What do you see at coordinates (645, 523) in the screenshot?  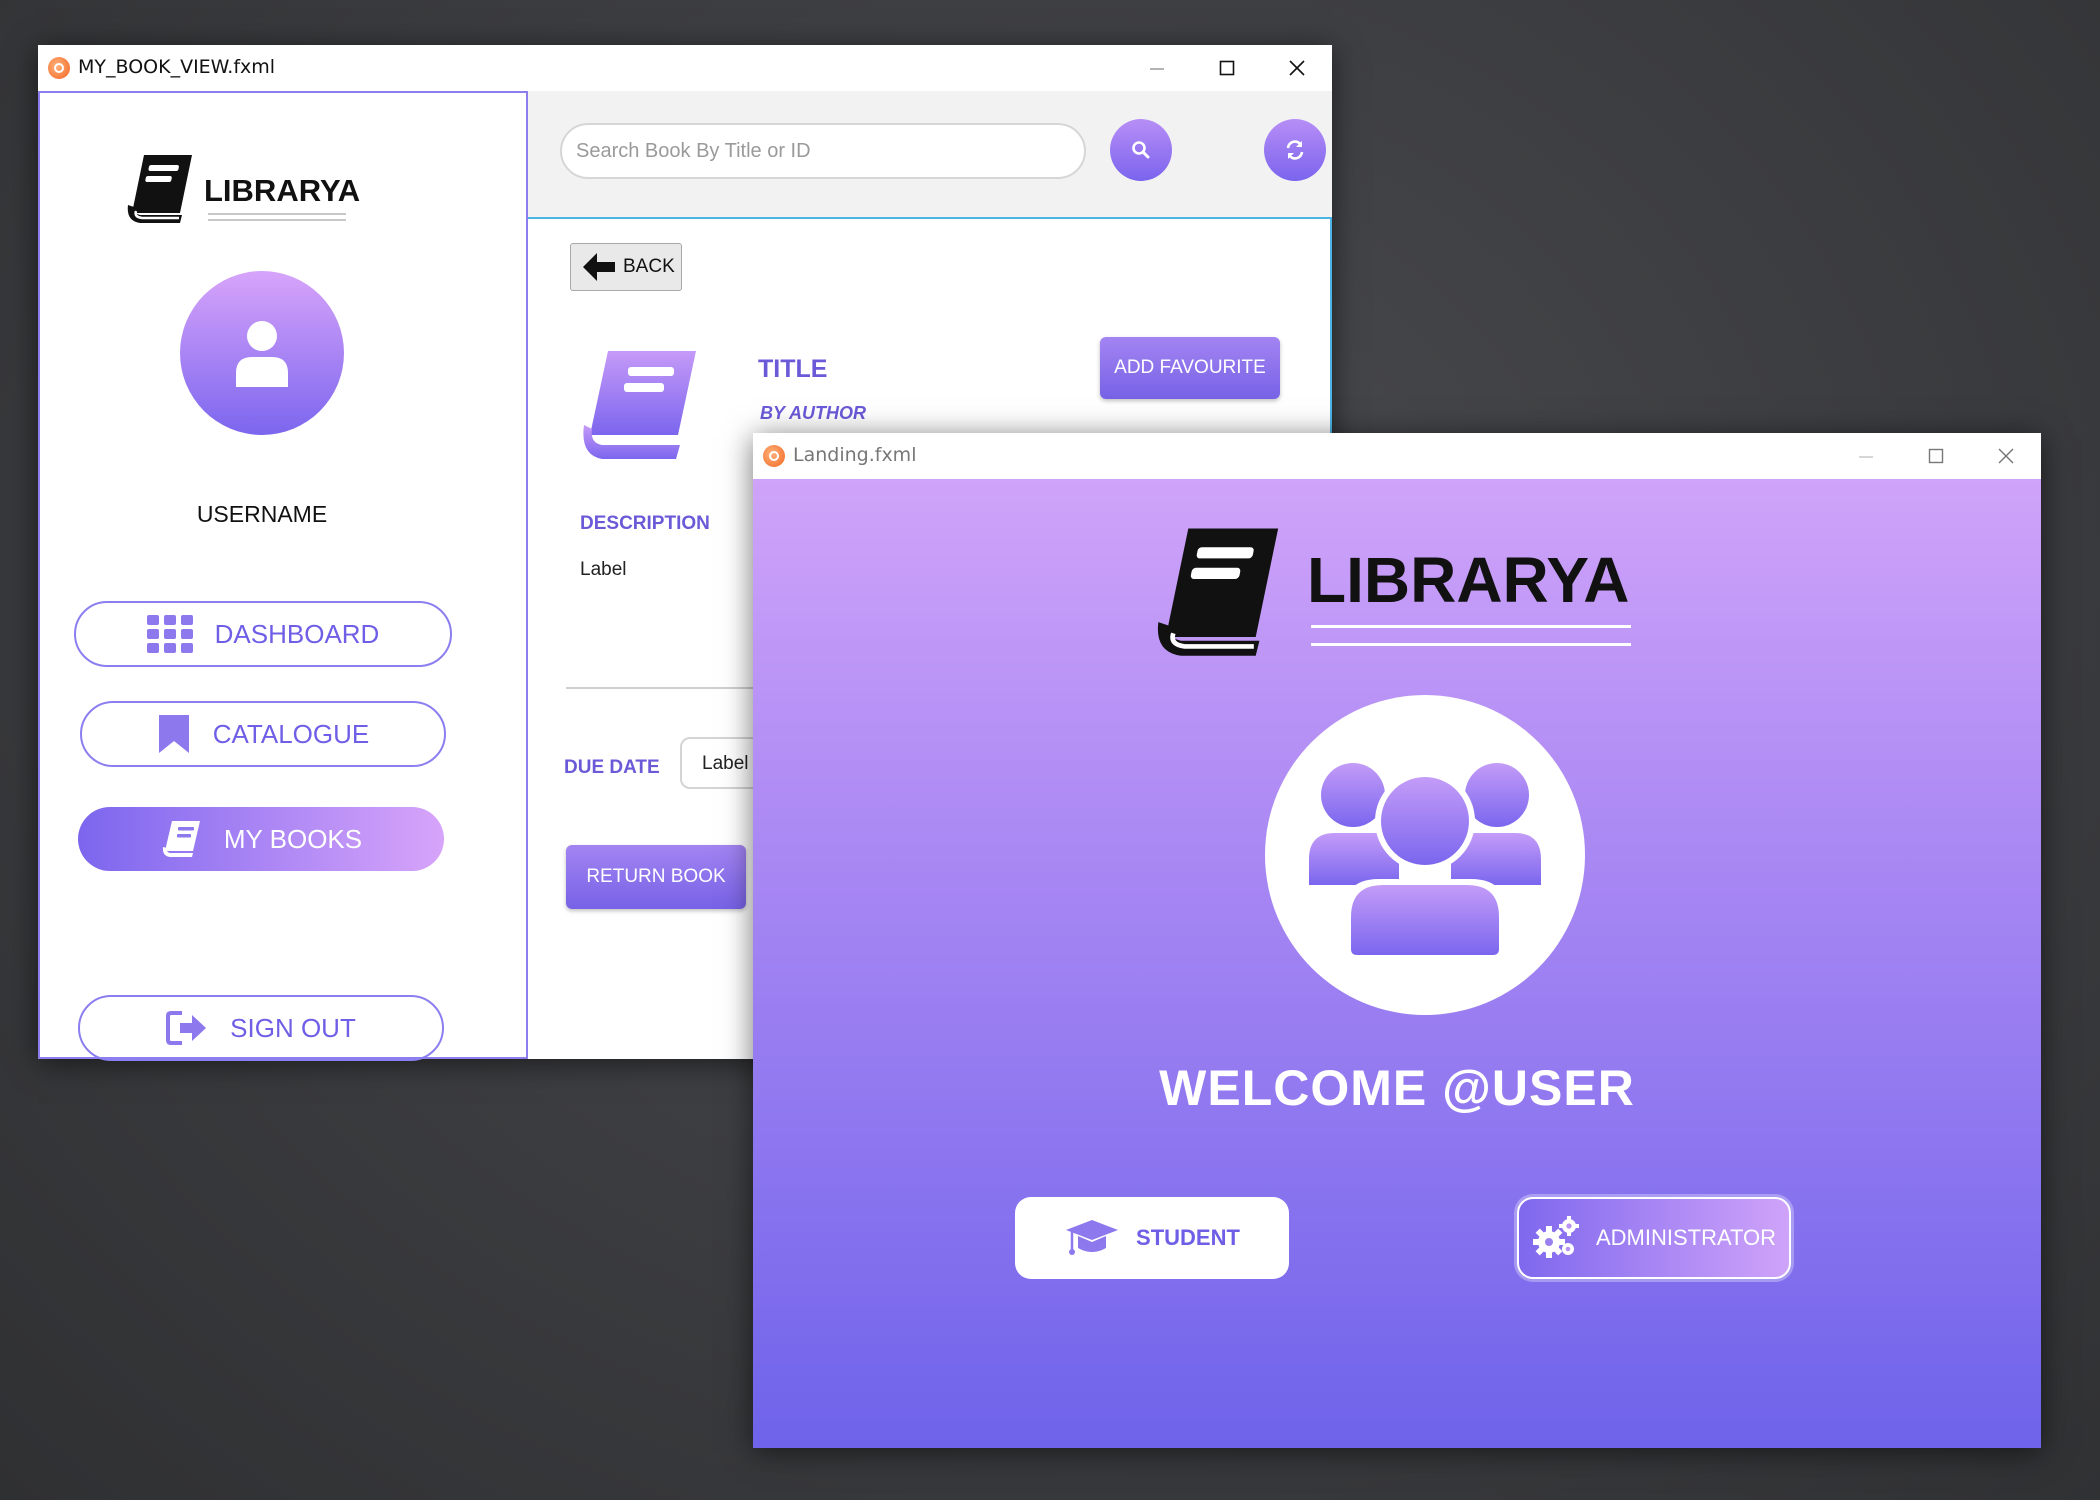 I see `description-heading: DESCRIPTION` at bounding box center [645, 523].